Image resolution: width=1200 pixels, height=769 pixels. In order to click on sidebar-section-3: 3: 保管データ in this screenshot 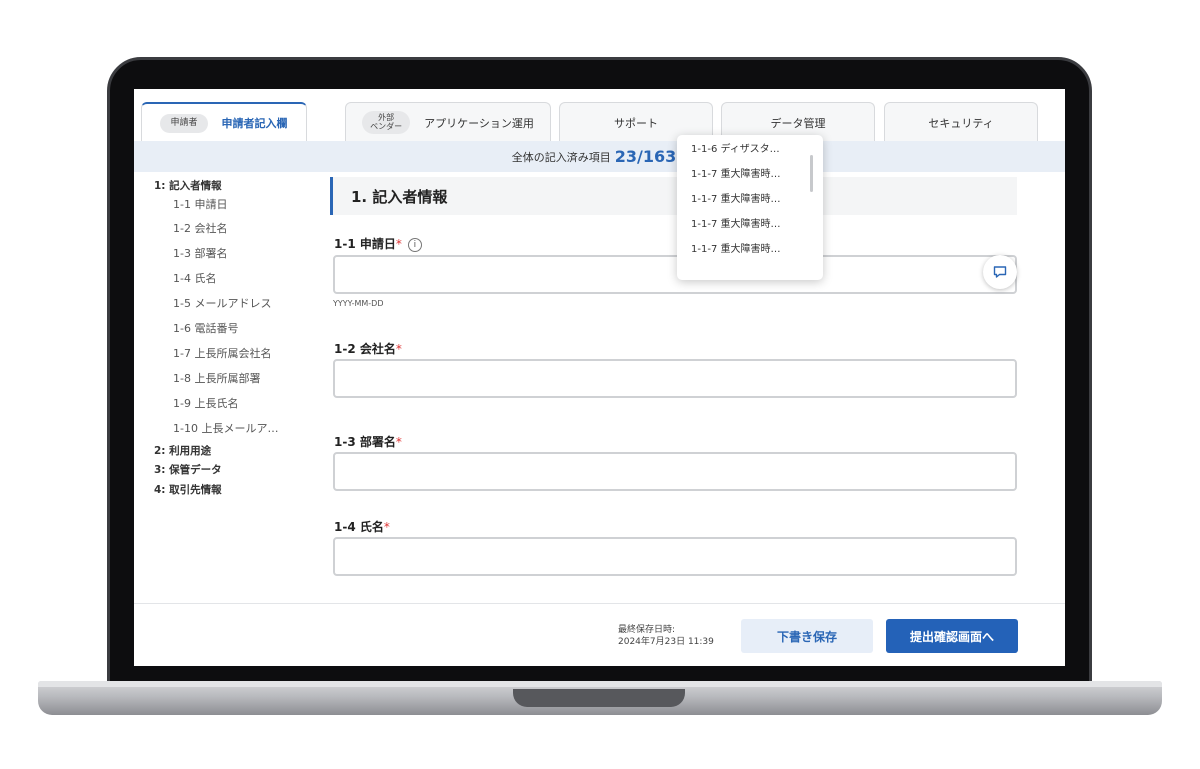, I will do `click(244, 470)`.